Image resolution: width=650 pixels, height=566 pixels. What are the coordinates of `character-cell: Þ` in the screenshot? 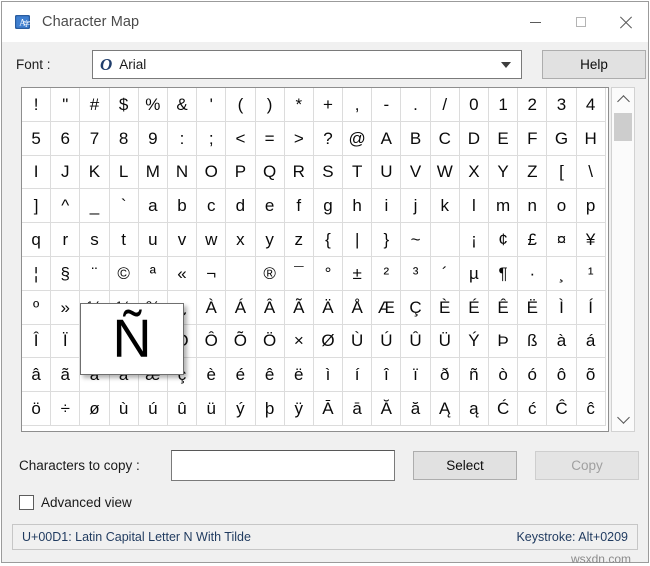 It's located at (504, 341).